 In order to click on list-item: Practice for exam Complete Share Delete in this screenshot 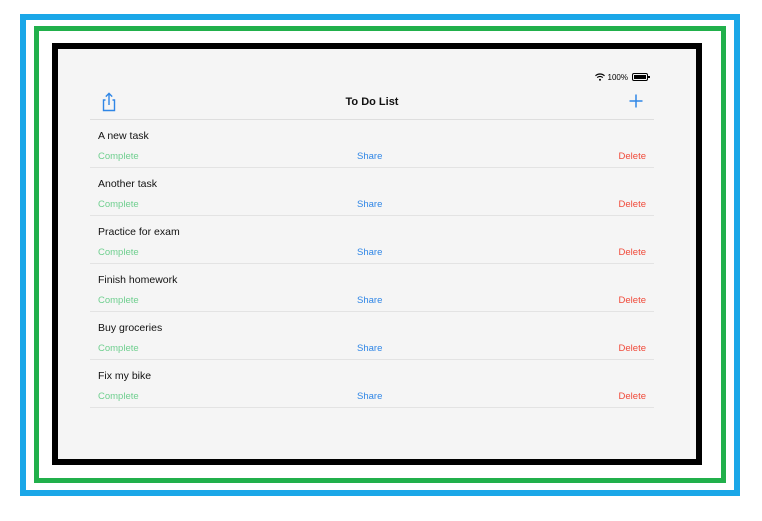, I will do `click(372, 240)`.